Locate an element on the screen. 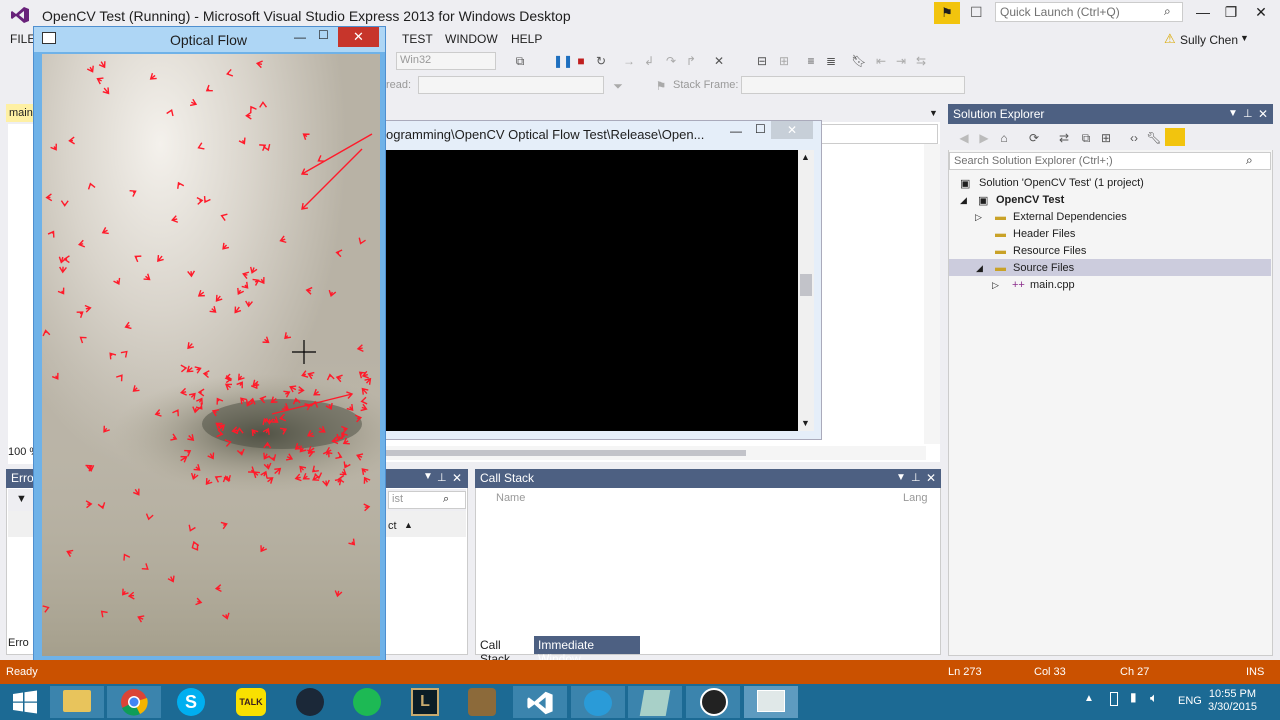 The height and width of the screenshot is (720, 1280). quick-launch-input: Quick Launch (Ctrl+Q) is located at coordinates (1089, 12).